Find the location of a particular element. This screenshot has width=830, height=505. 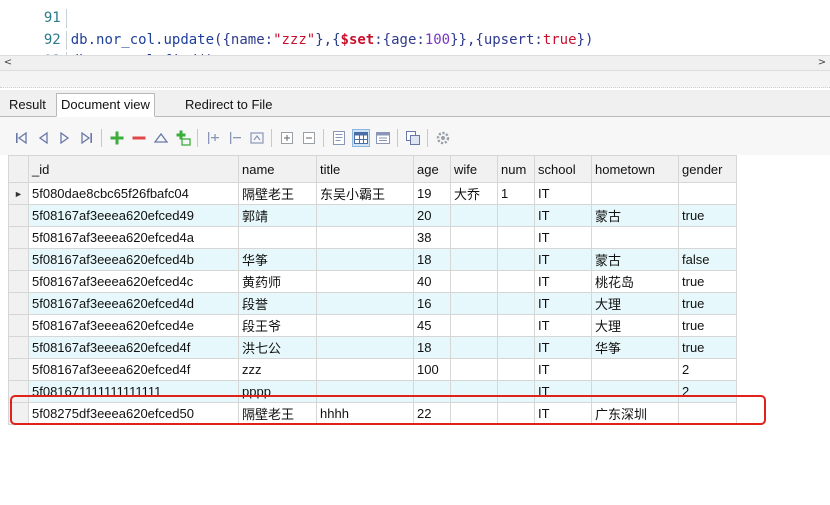

tab-document-view: Document view is located at coordinates (105, 105).